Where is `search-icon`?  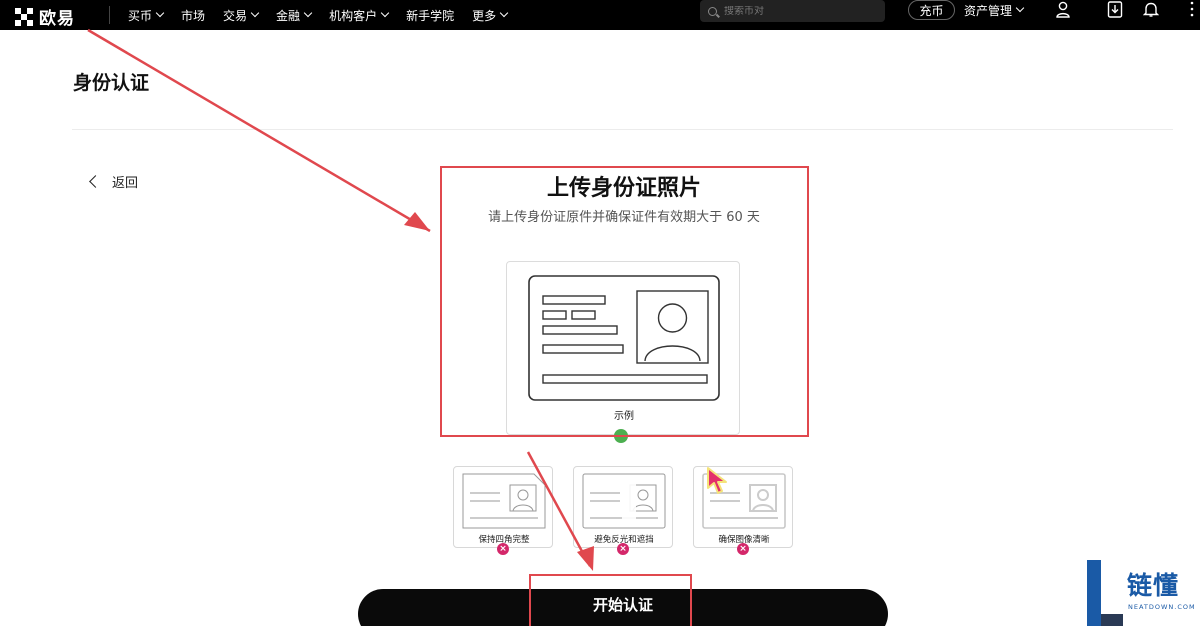 search-icon is located at coordinates (712, 11).